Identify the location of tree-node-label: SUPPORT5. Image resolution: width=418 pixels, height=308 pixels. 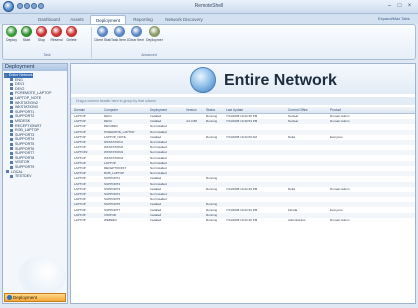
(25, 144).